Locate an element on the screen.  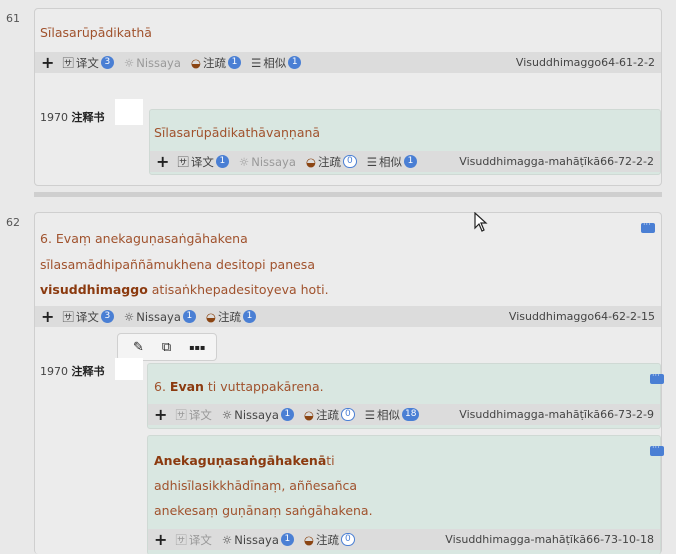
paragraph-reference: Visuddhimaggo64-61-2-2 is located at coordinates (585, 62).